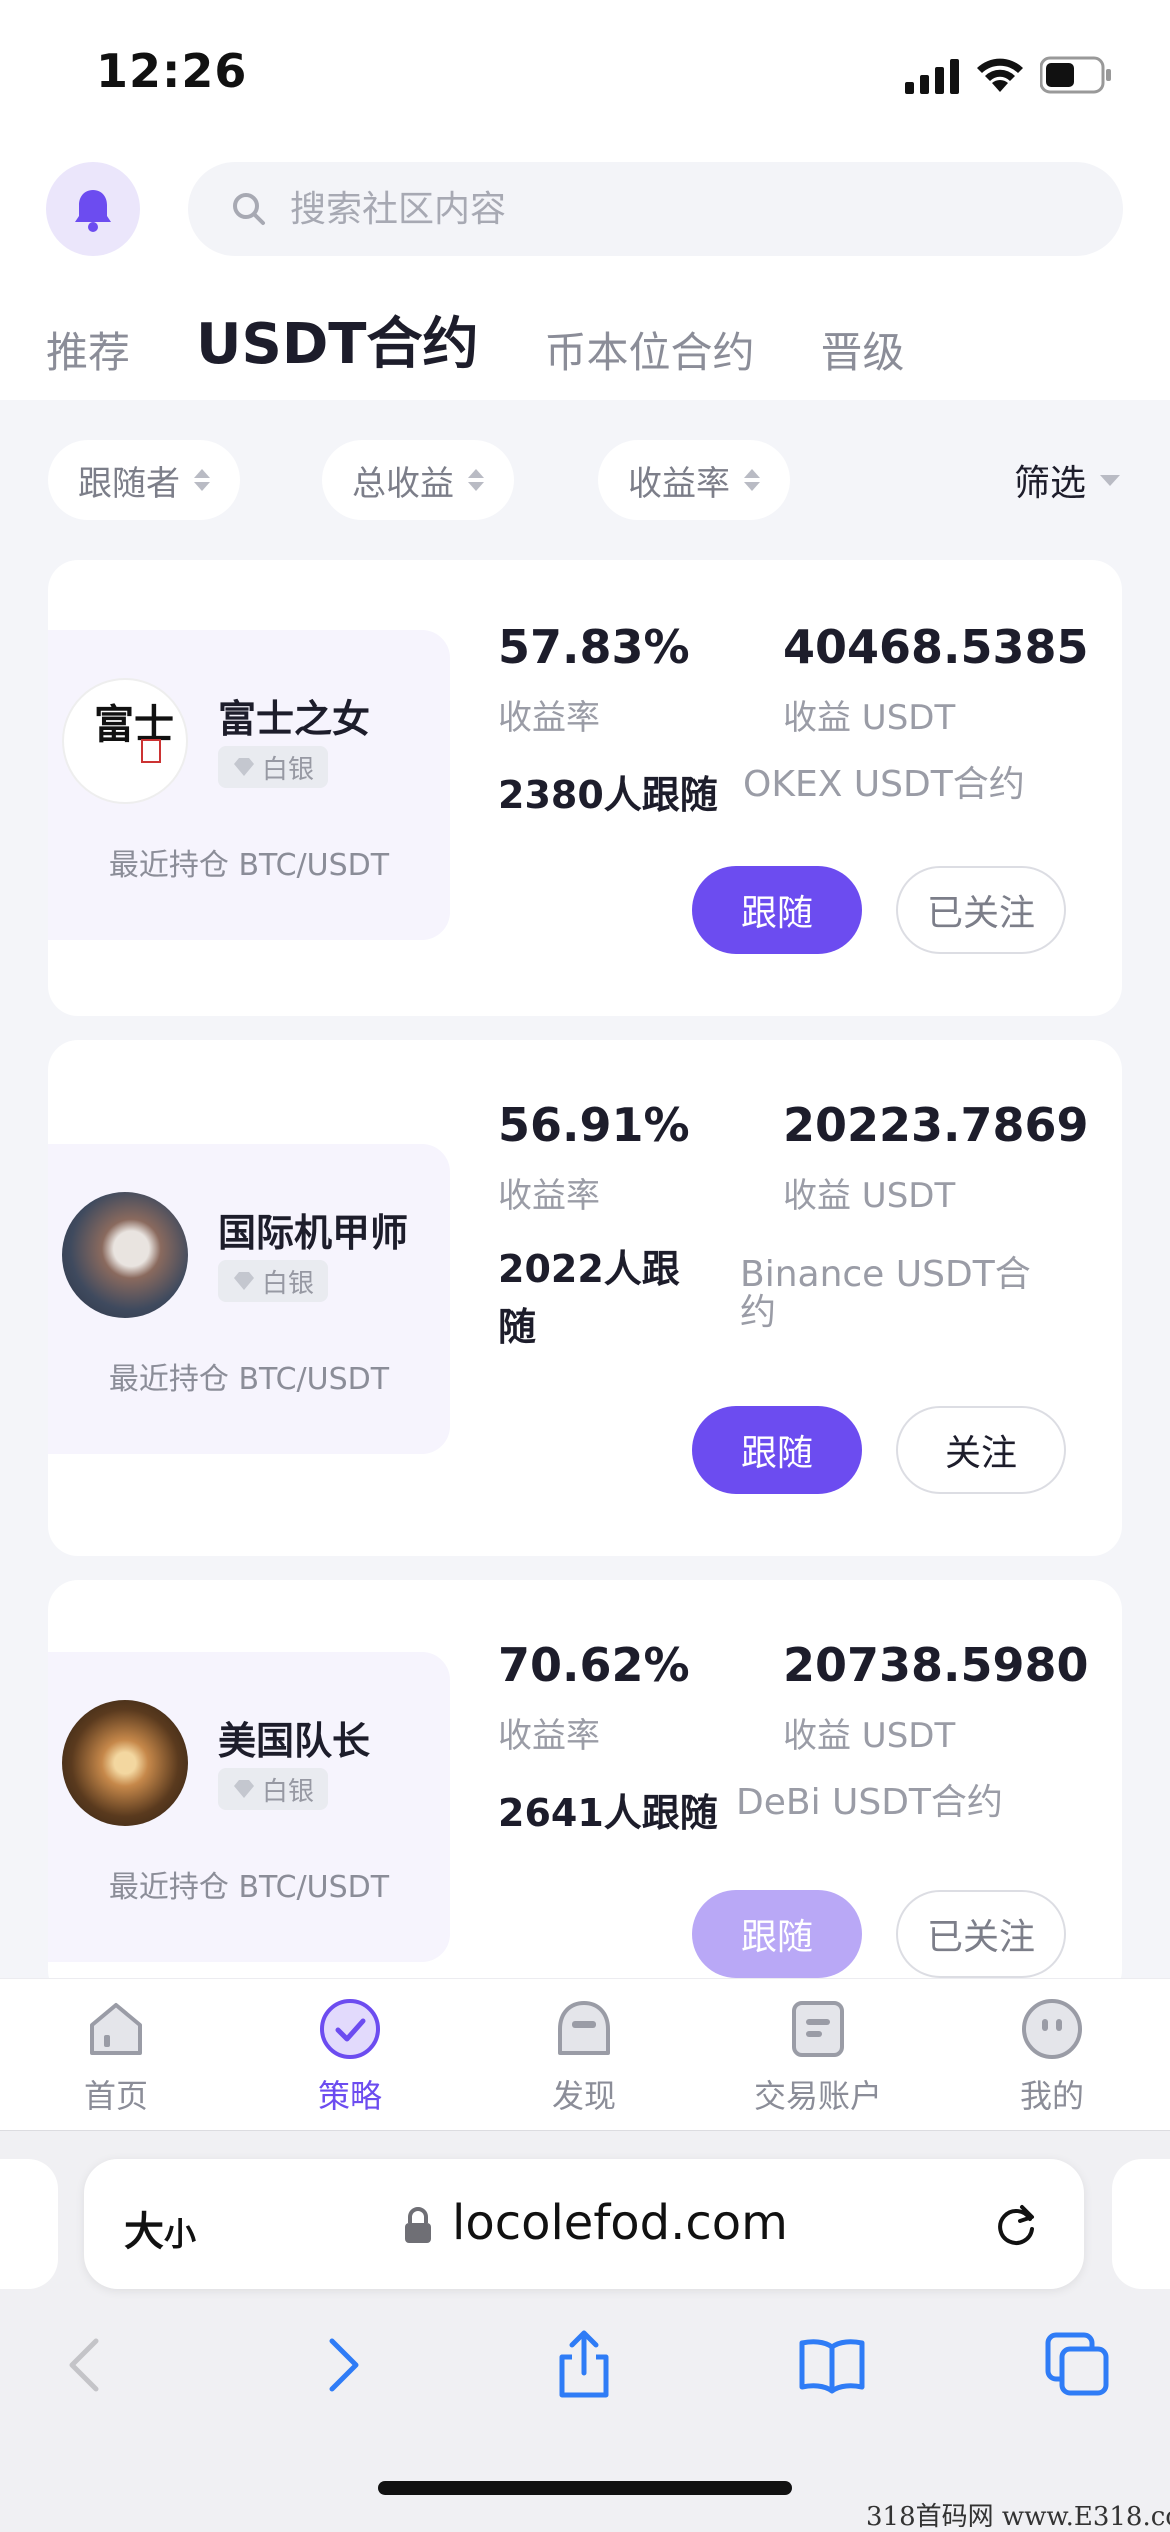 This screenshot has width=1170, height=2532. Describe the element at coordinates (608, 795) in the screenshot. I see `follower-count: 2380人跟随` at that location.